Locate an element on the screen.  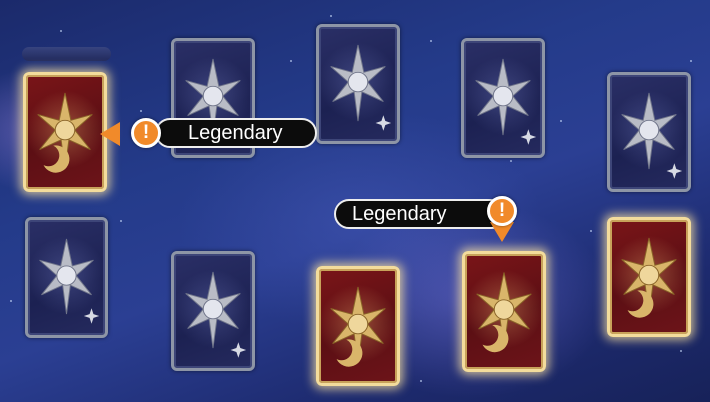
card-r2c1 is located at coordinates (66, 277).